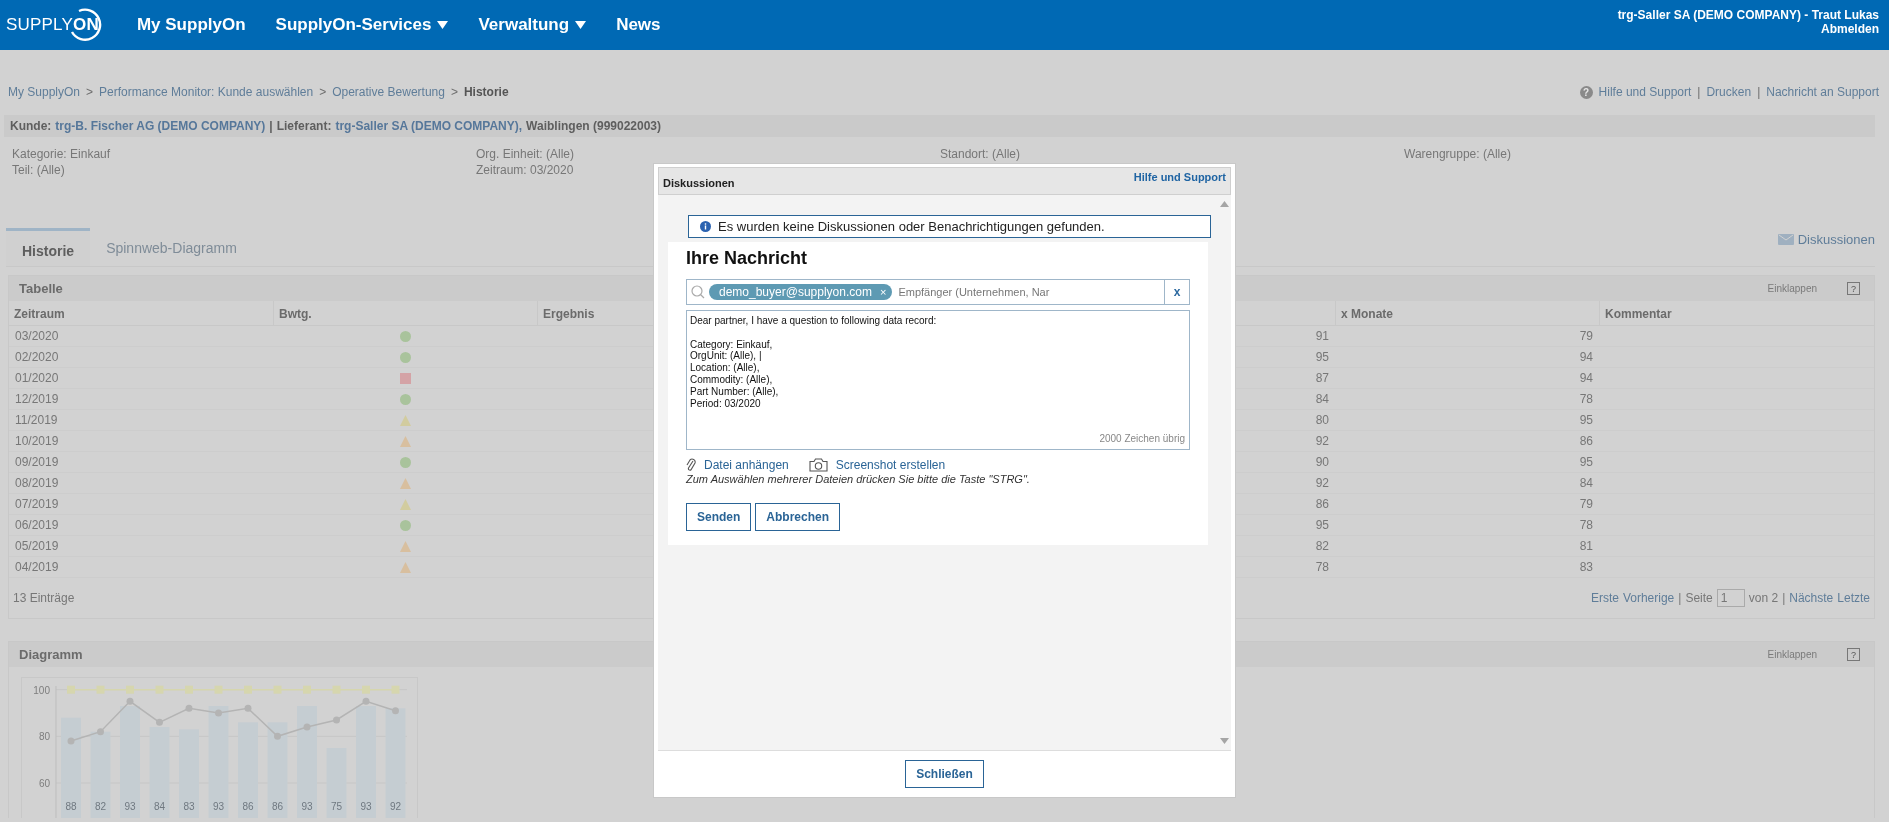 Image resolution: width=1889 pixels, height=822 pixels. What do you see at coordinates (44, 737) in the screenshot?
I see `axis-tick-label: 80` at bounding box center [44, 737].